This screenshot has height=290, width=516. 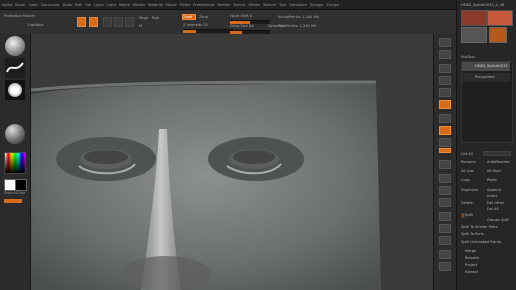 What do you see at coordinates (445, 150) in the screenshot?
I see `xyz-icon` at bounding box center [445, 150].